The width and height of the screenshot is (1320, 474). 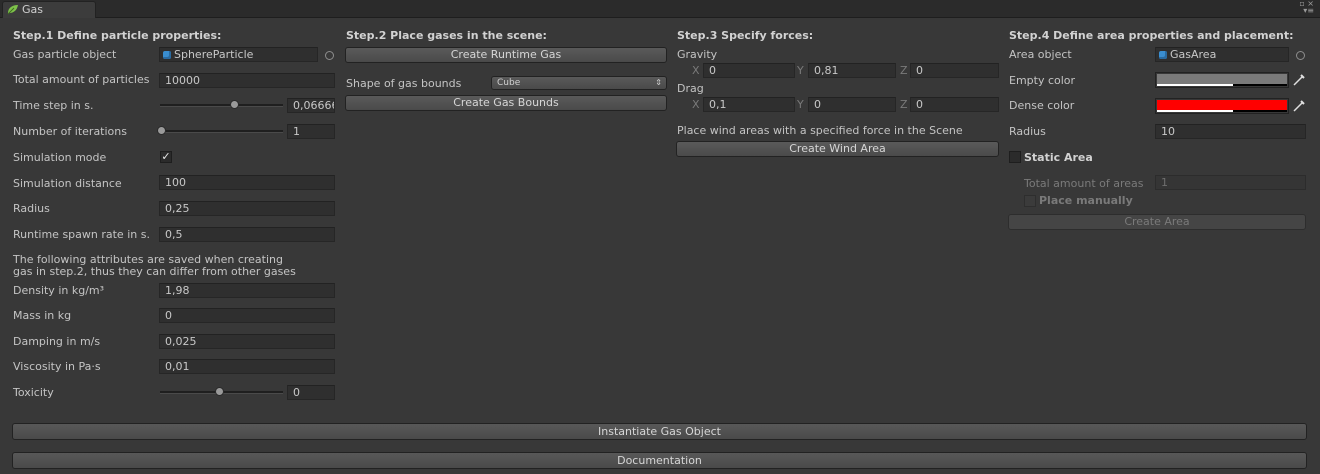 I want to click on drag-z-label: Z, so click(x=904, y=104).